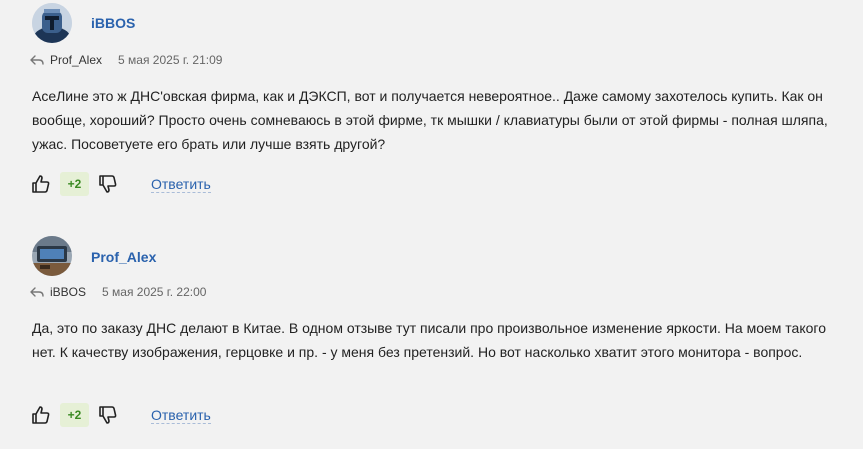  What do you see at coordinates (170, 60) in the screenshot?
I see `comment-date: 5 мая 2025 г. 21:09` at bounding box center [170, 60].